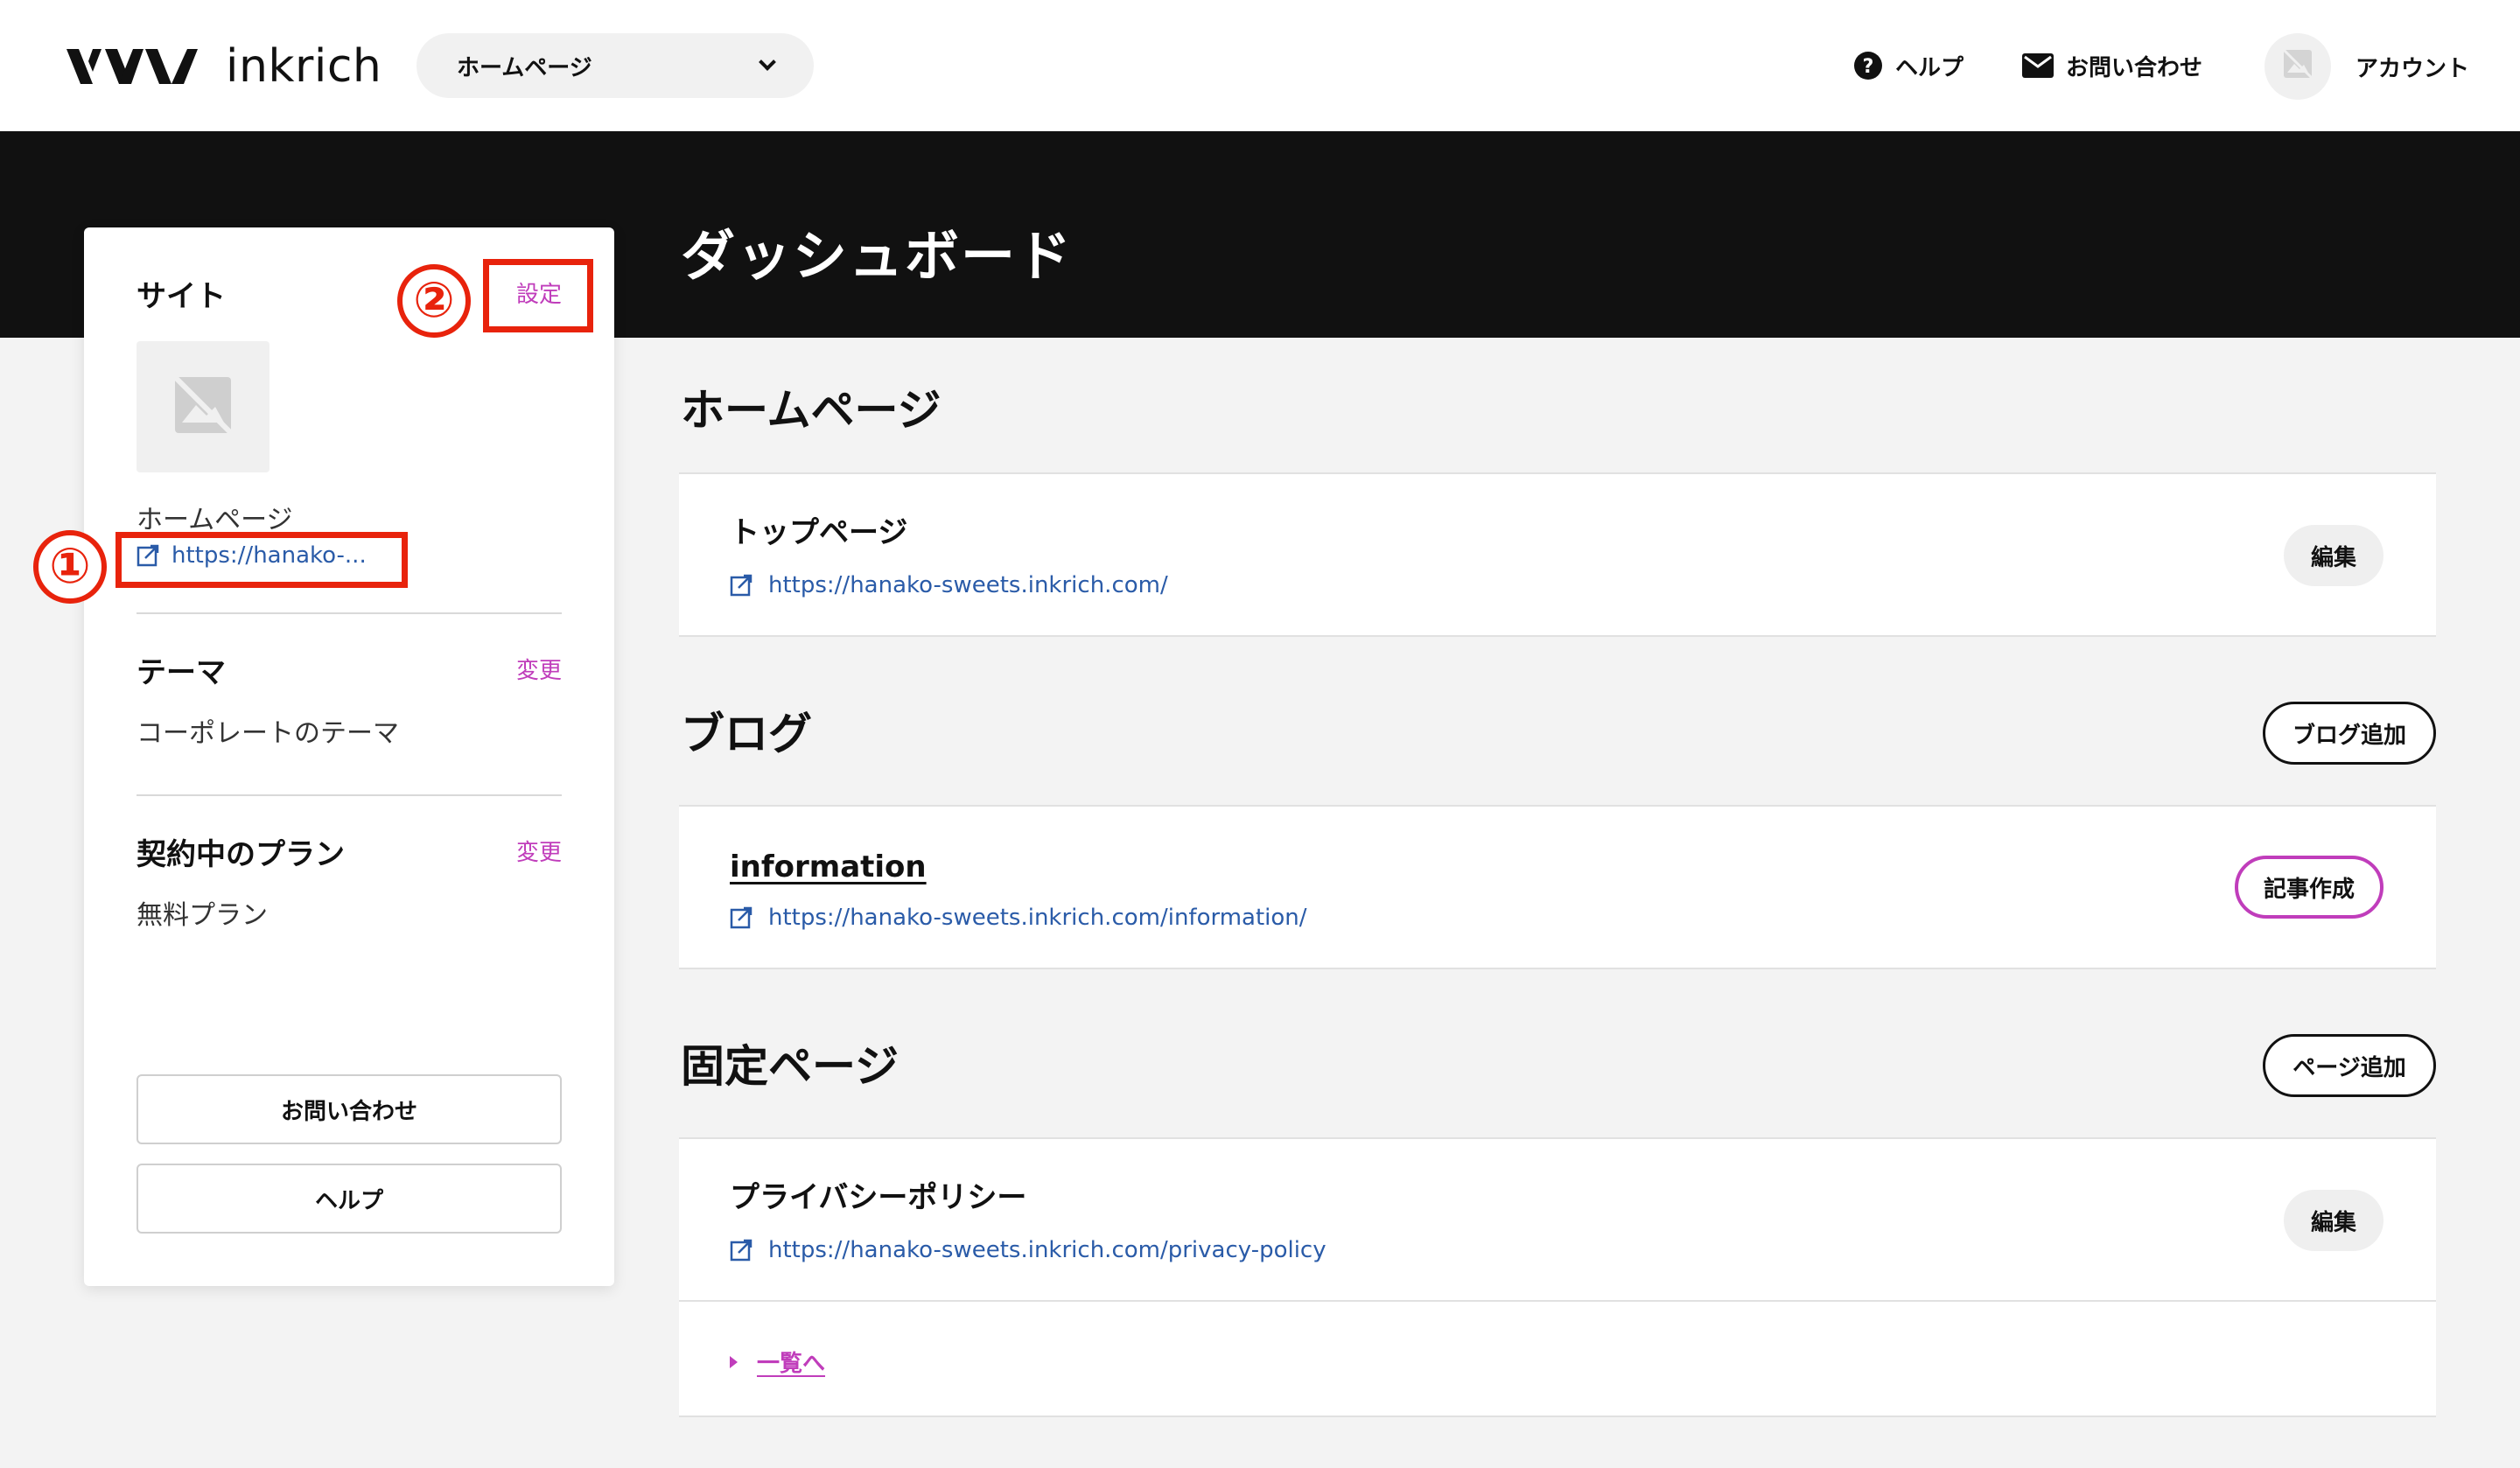 This screenshot has height=1468, width=2520. What do you see at coordinates (2038, 65) in the screenshot?
I see `mail-icon` at bounding box center [2038, 65].